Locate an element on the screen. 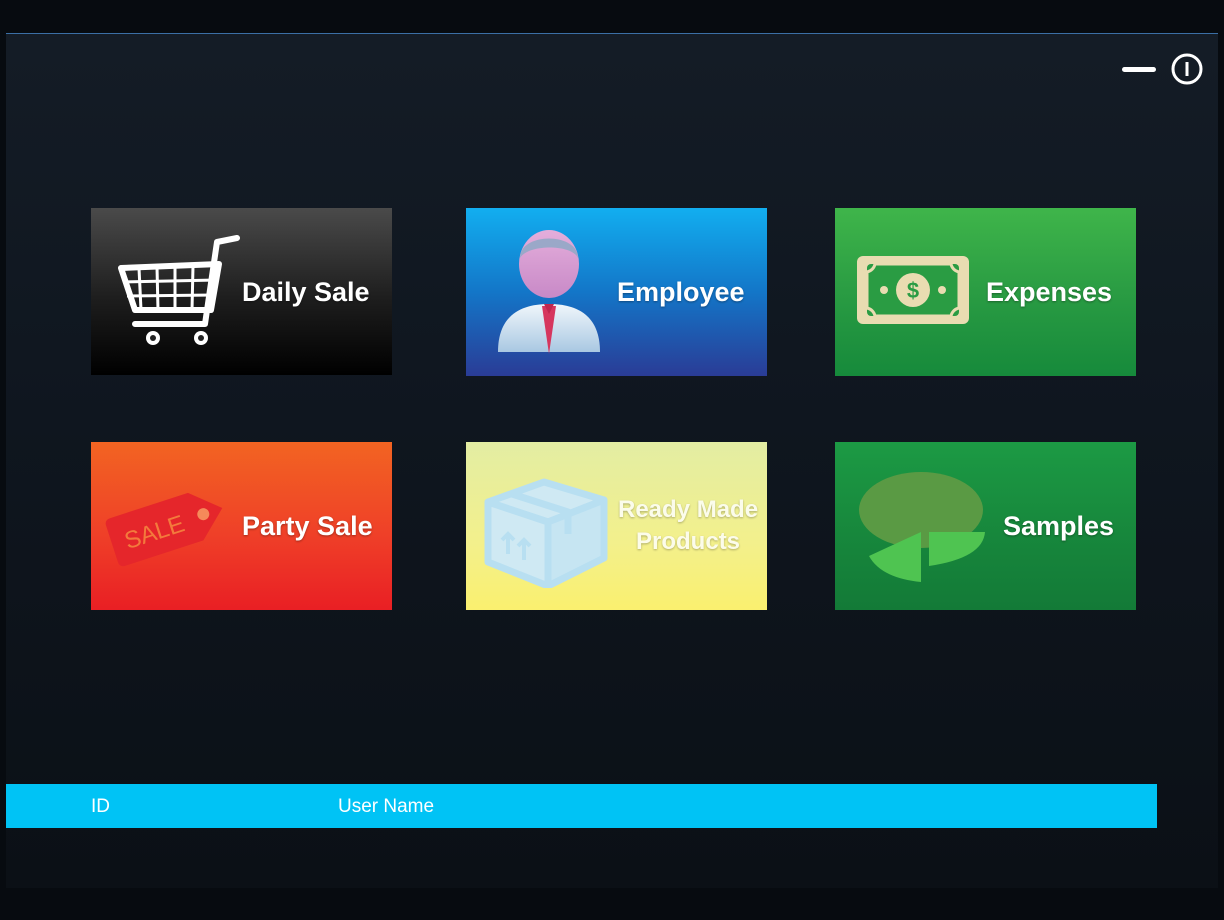  tile-label-line2: Products is located at coordinates (688, 541).